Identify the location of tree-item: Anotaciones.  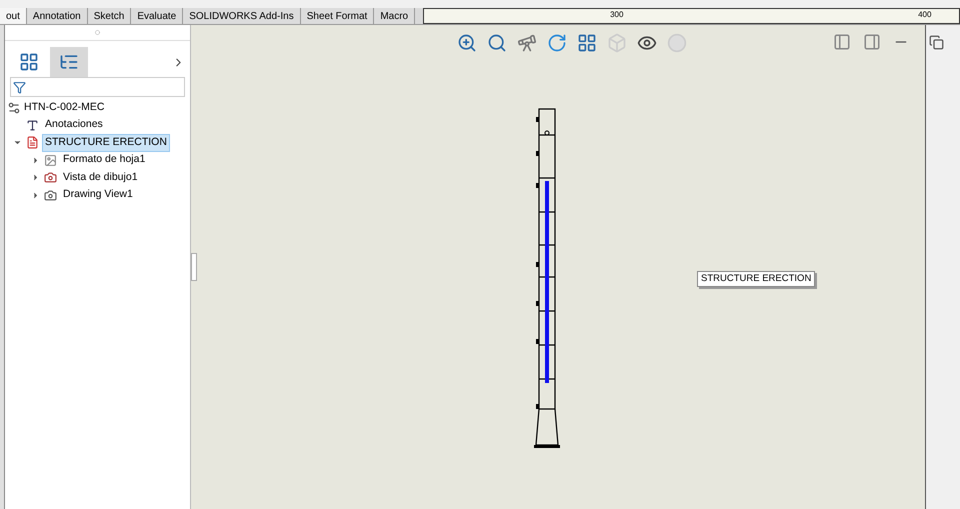
(74, 125).